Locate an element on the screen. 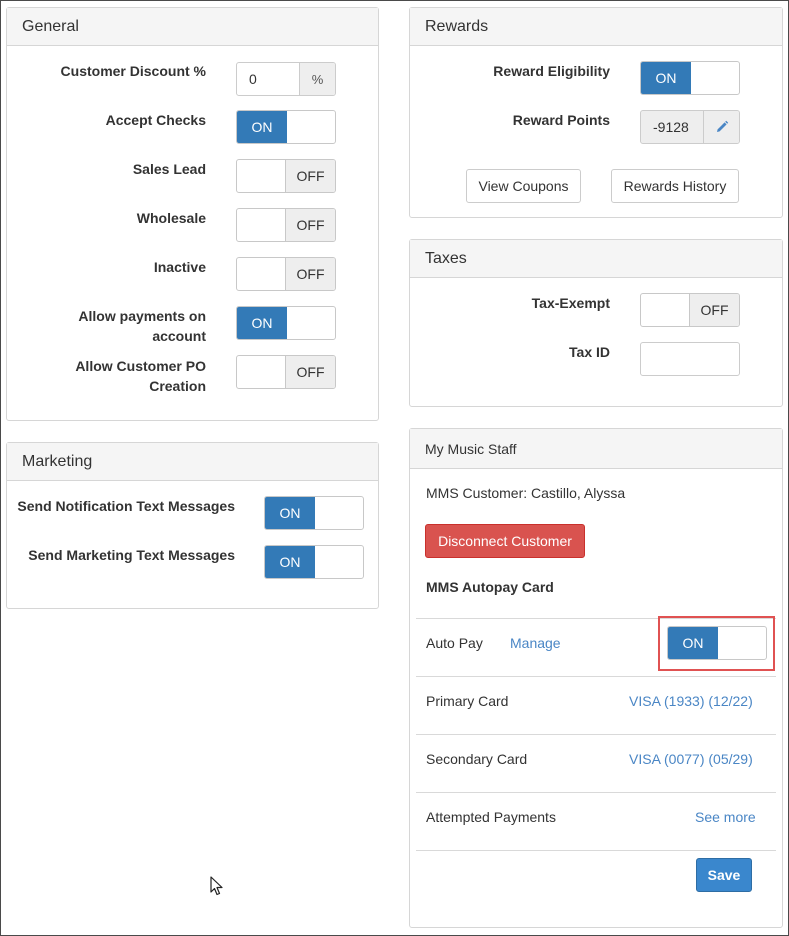 This screenshot has height=936, width=789. mms-customer-text: MMS Customer: Castillo, Alyssa is located at coordinates (526, 493).